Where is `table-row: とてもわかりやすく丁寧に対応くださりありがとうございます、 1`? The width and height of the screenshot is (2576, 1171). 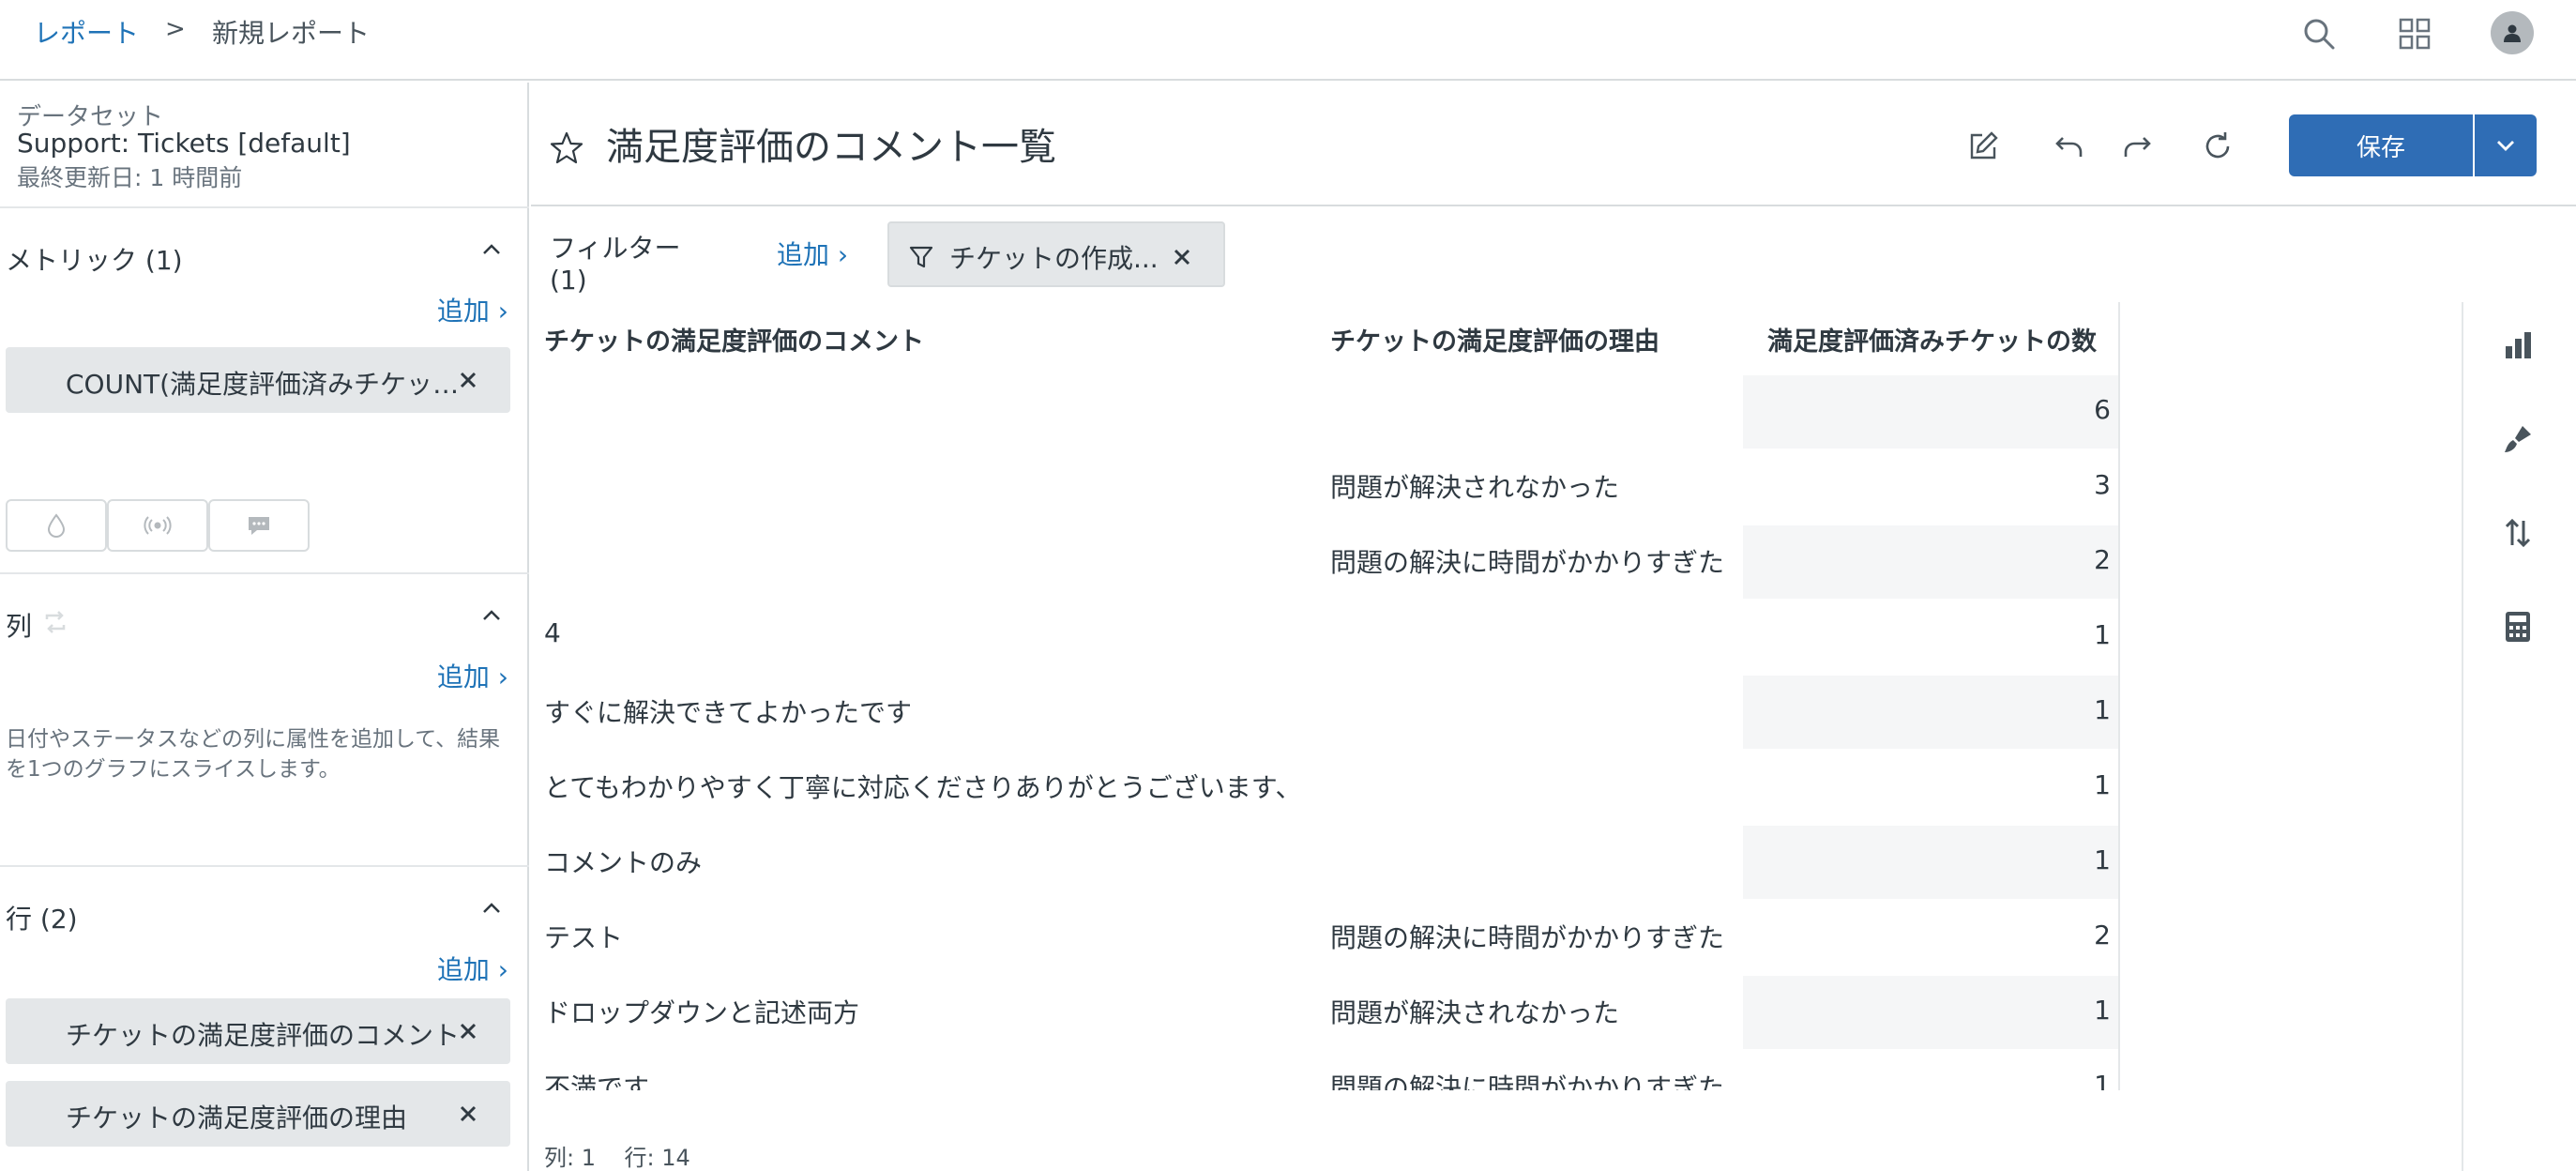
table-row: とてもわかりやすく丁寧に対応くださりありがとうございます、 1 is located at coordinates (1324, 788).